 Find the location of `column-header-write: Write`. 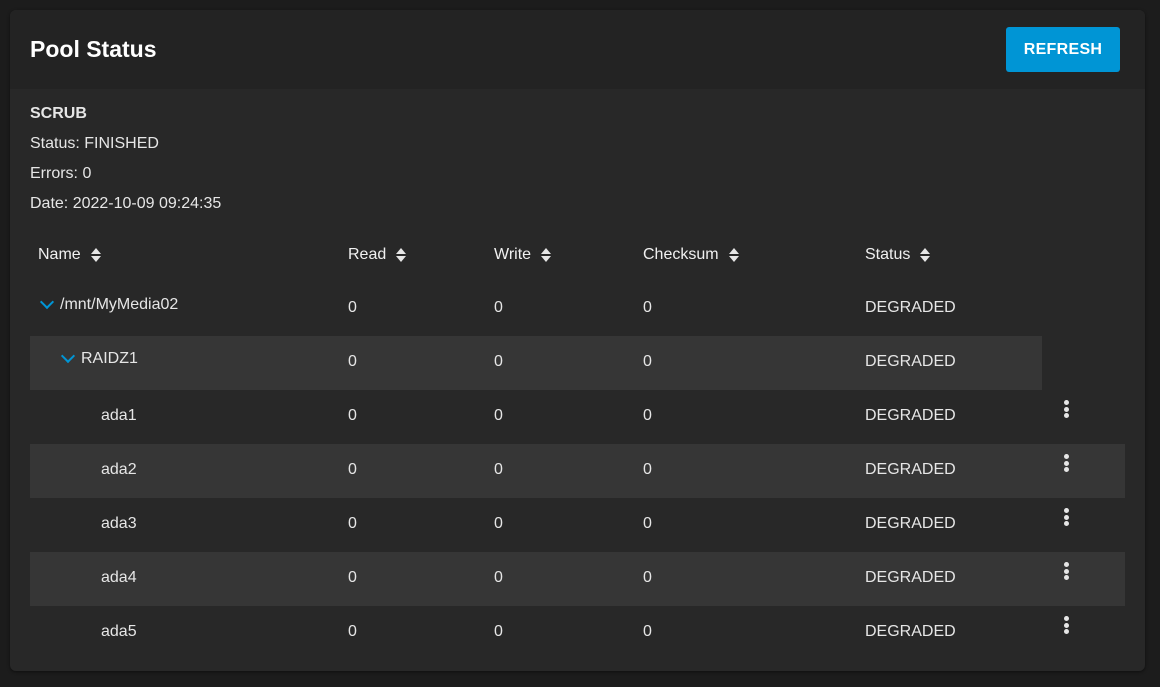

column-header-write: Write is located at coordinates (523, 255).